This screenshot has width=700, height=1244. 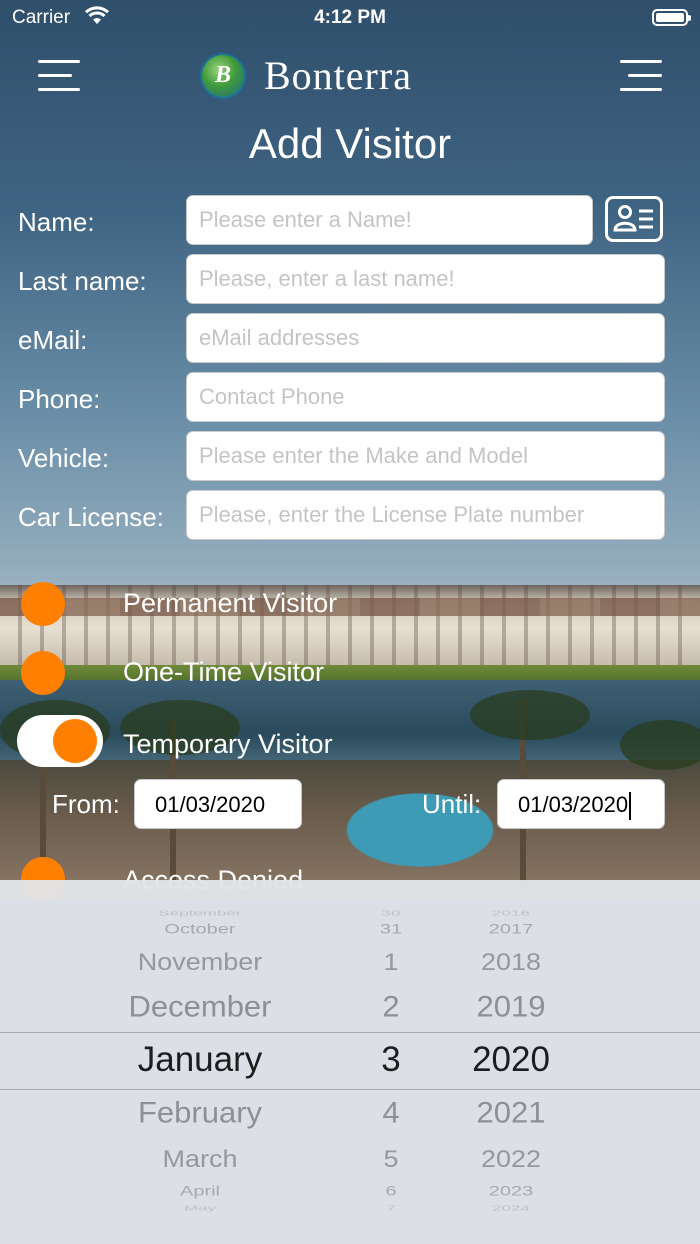 I want to click on picker-year-item: 2020, so click(x=511, y=1060).